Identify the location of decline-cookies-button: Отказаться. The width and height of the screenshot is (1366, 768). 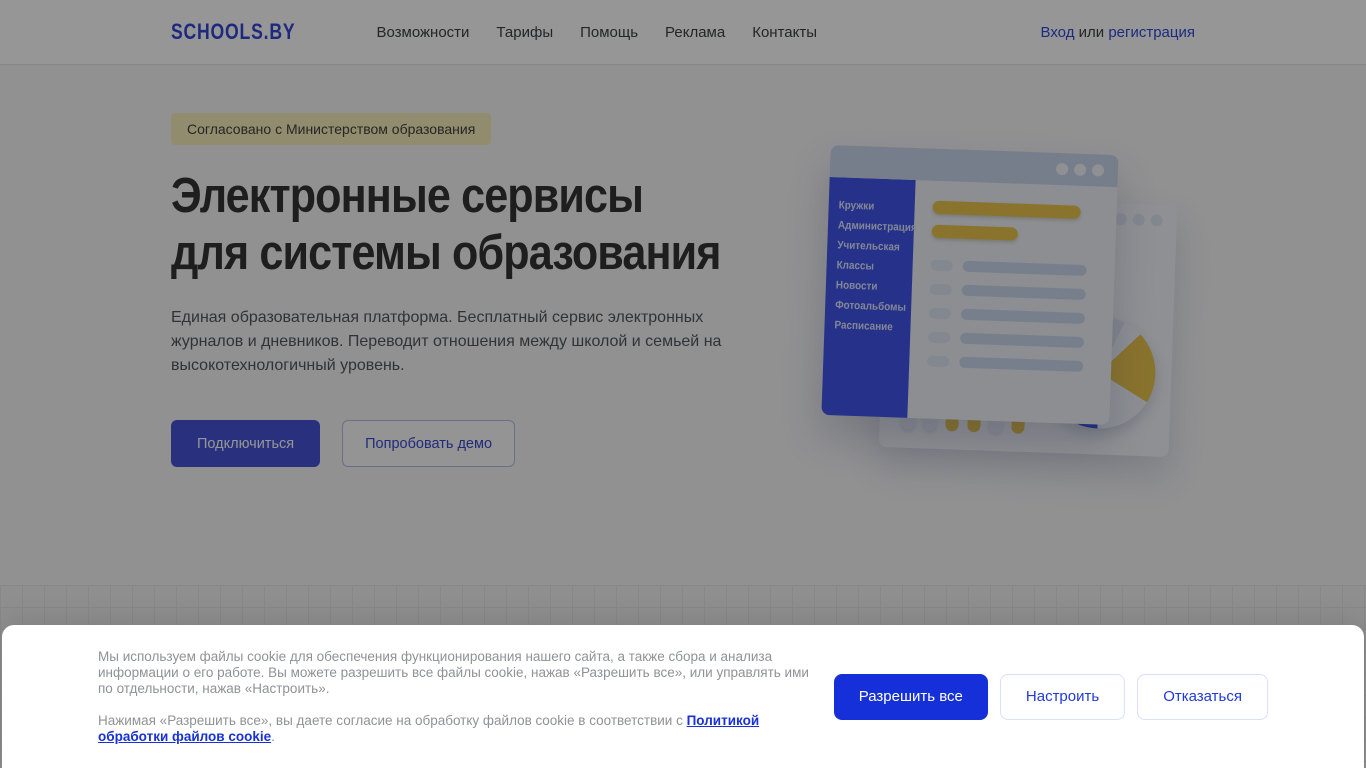
(1202, 696).